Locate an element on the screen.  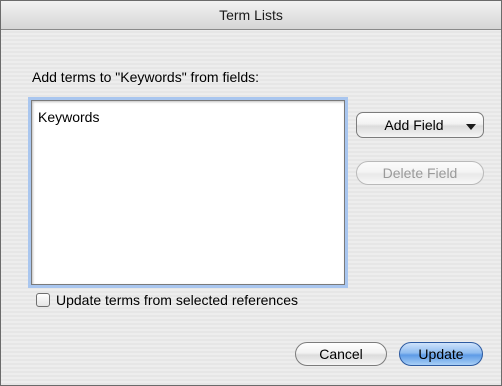
update-from-selected-checkbox is located at coordinates (43, 300).